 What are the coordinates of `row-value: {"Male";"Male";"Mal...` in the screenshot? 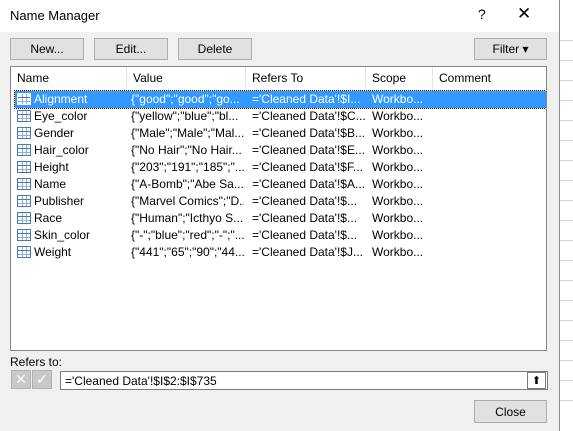 It's located at (187, 133).